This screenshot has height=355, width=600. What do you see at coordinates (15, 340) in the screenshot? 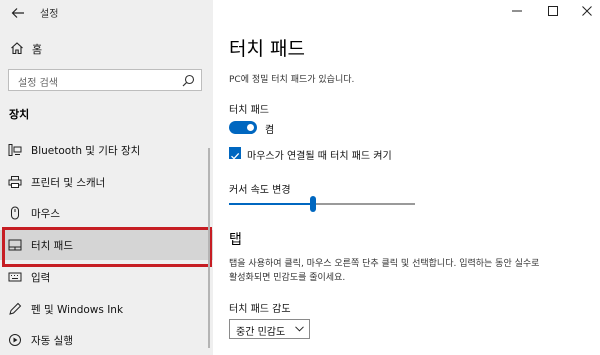
I see `autoplay-icon` at bounding box center [15, 340].